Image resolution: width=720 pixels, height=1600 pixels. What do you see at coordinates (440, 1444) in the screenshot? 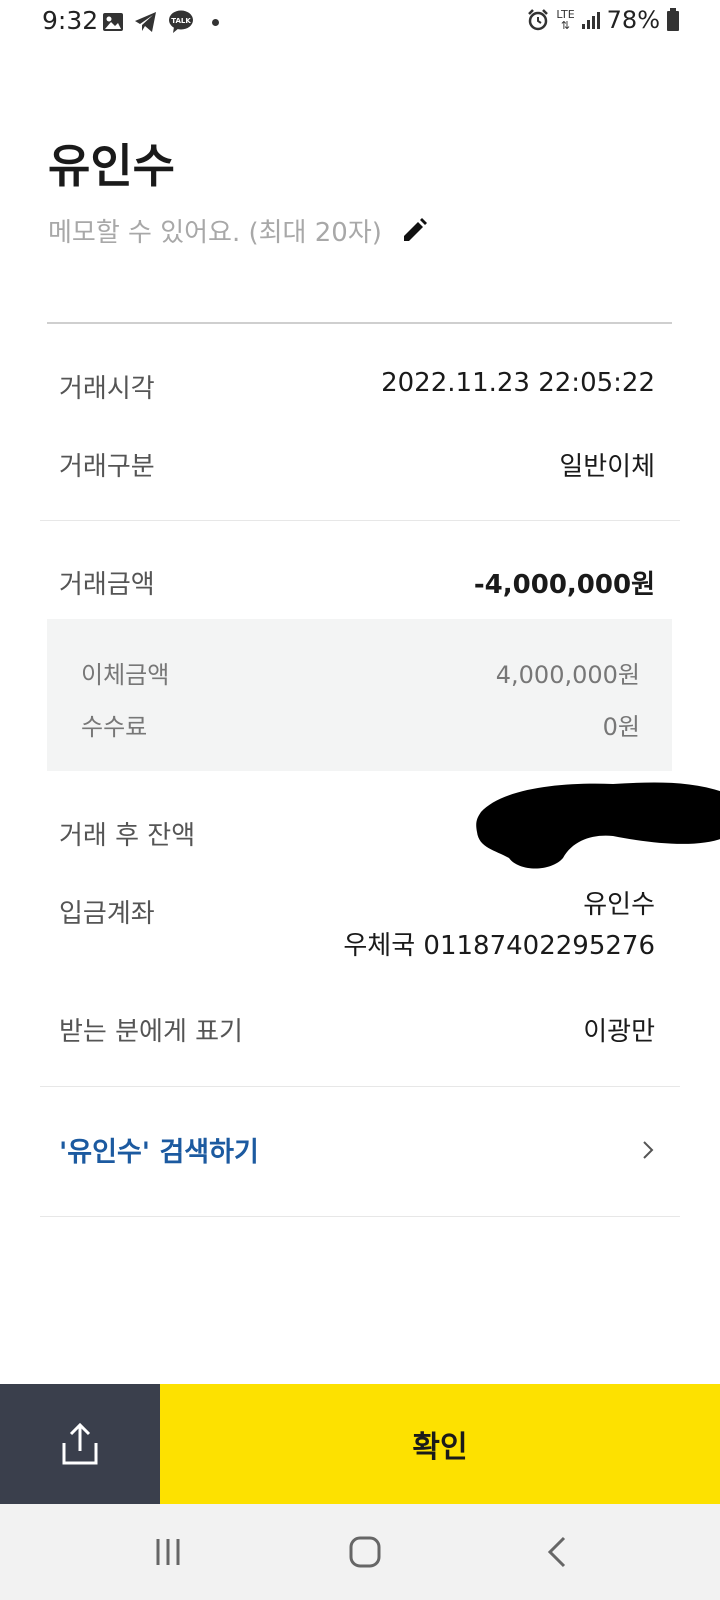
I see `confirm-button: 확인` at bounding box center [440, 1444].